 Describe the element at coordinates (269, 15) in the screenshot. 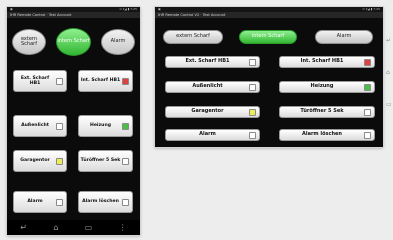

I see `app-title-bar: IHR Remote Control V2 · Test Account` at that location.